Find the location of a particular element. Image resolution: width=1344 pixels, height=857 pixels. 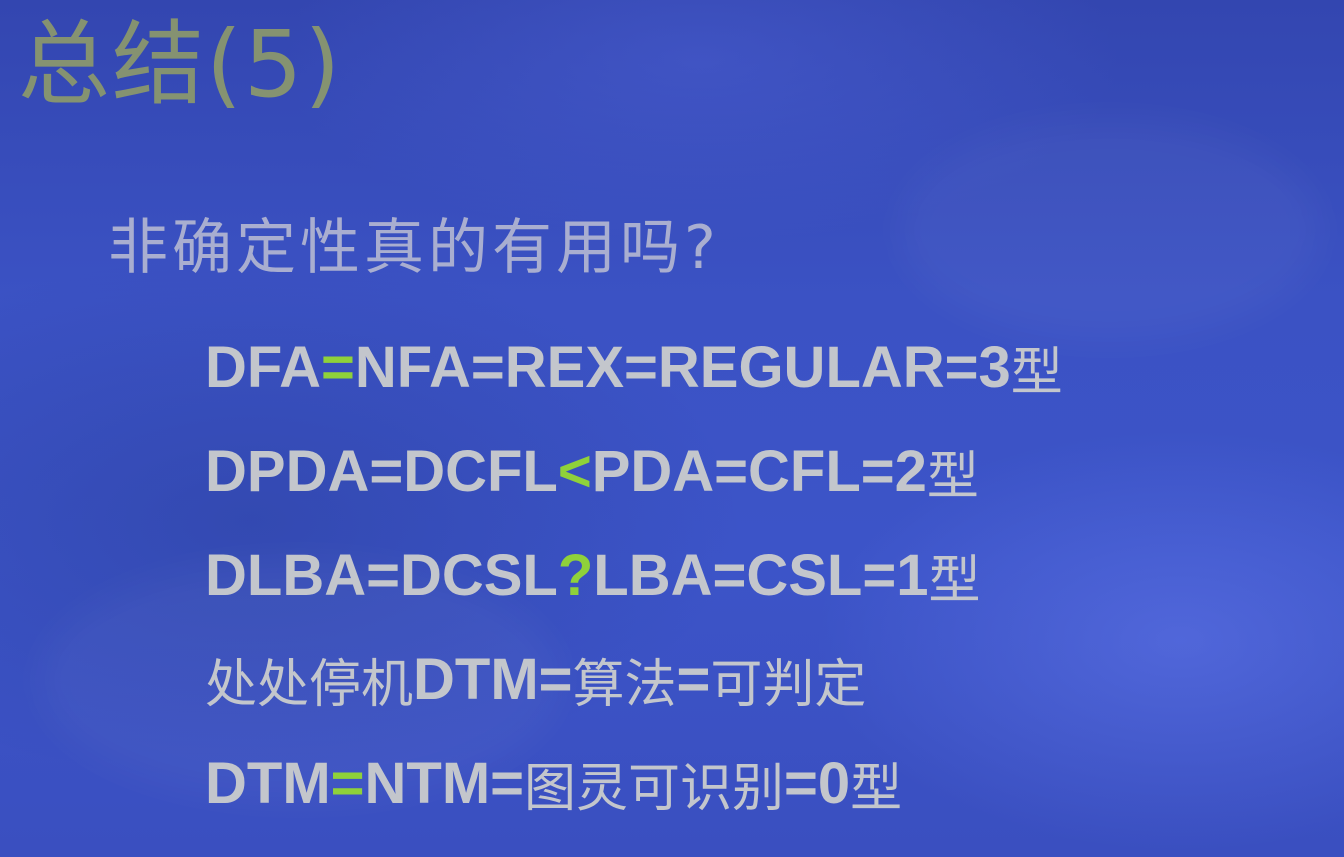

line-text: DLBA=DCSL is located at coordinates (381, 575).